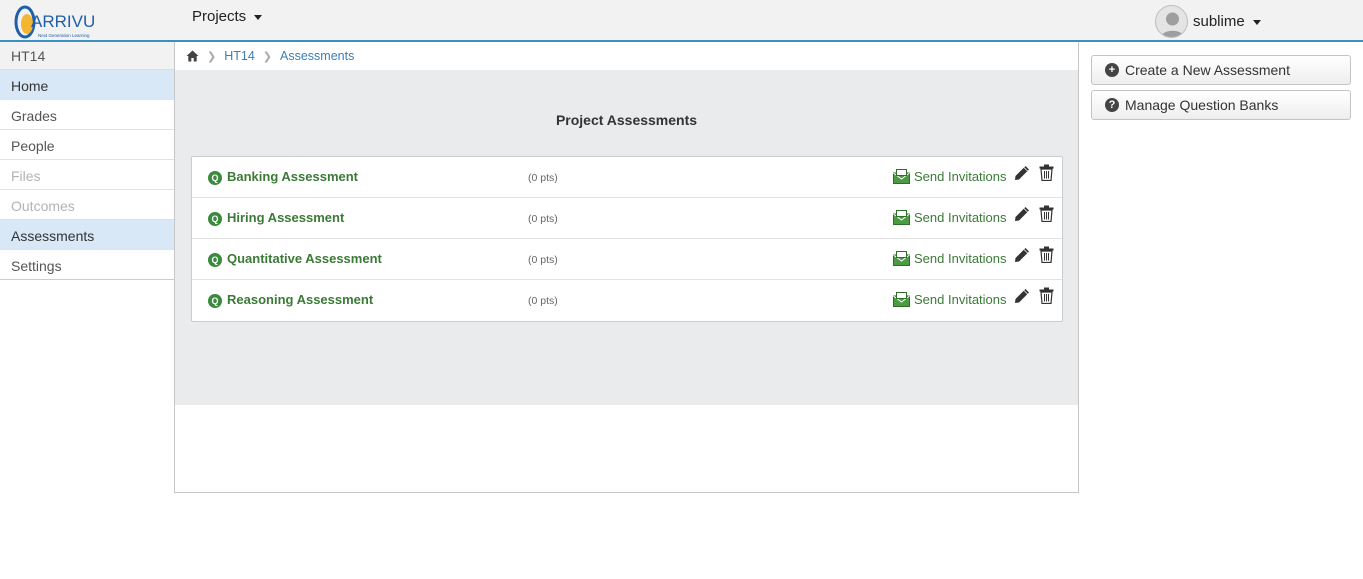 This screenshot has height=579, width=1363. What do you see at coordinates (304, 258) in the screenshot?
I see `assessment-title-link: Quantitative Assessment` at bounding box center [304, 258].